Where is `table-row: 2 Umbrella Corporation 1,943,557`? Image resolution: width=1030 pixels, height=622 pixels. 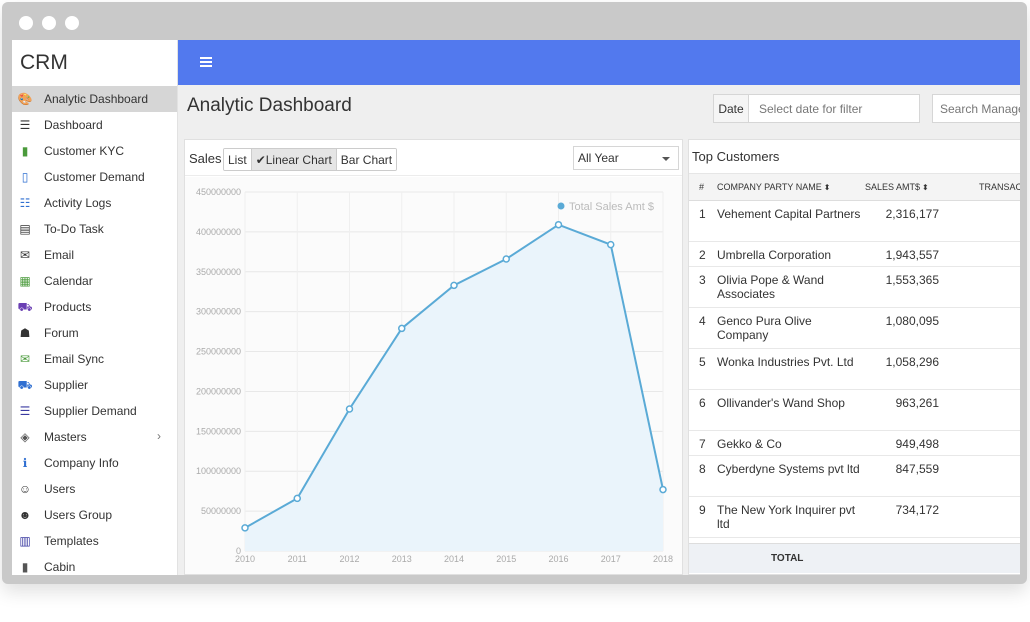 table-row: 2 Umbrella Corporation 1,943,557 is located at coordinates (854, 254).